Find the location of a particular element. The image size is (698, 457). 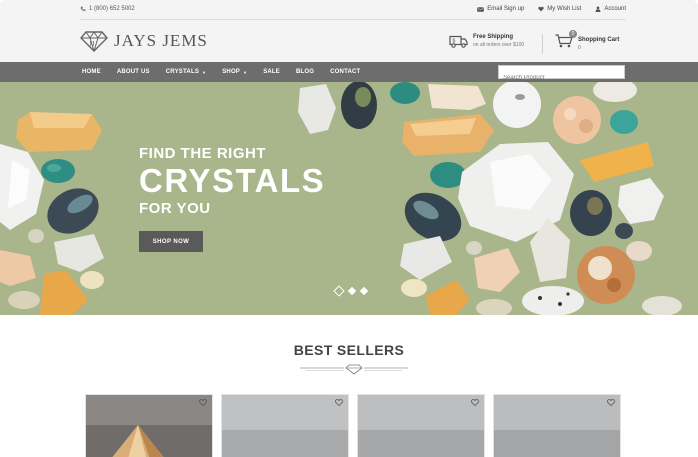

wishlist-link: My Wish List is located at coordinates (559, 9).